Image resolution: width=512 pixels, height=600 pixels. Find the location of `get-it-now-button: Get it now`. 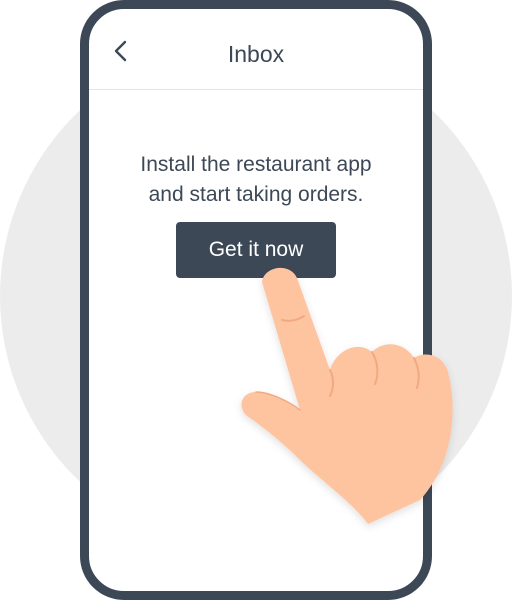

get-it-now-button: Get it now is located at coordinates (256, 250).